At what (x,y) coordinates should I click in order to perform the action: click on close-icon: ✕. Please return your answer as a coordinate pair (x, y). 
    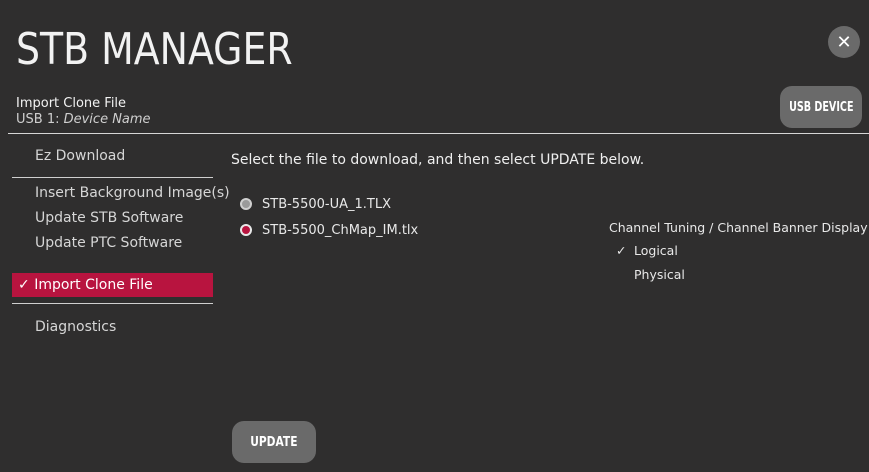
    Looking at the image, I should click on (844, 42).